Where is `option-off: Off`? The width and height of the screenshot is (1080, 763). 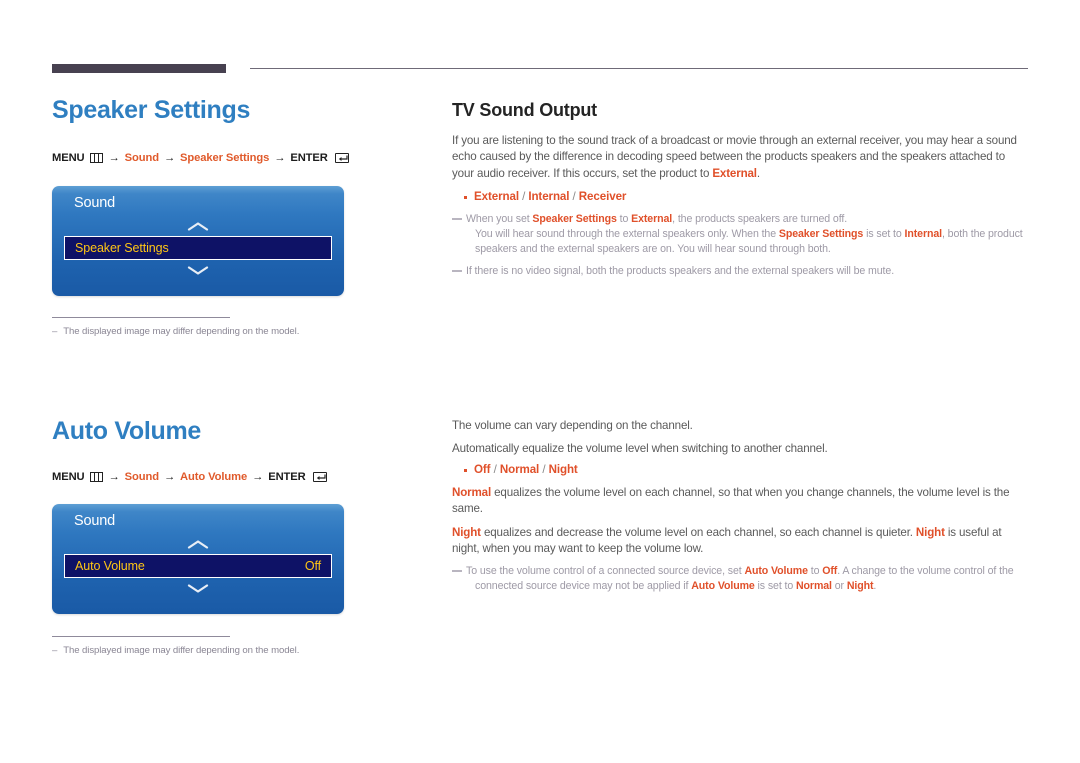
option-off: Off is located at coordinates (482, 469).